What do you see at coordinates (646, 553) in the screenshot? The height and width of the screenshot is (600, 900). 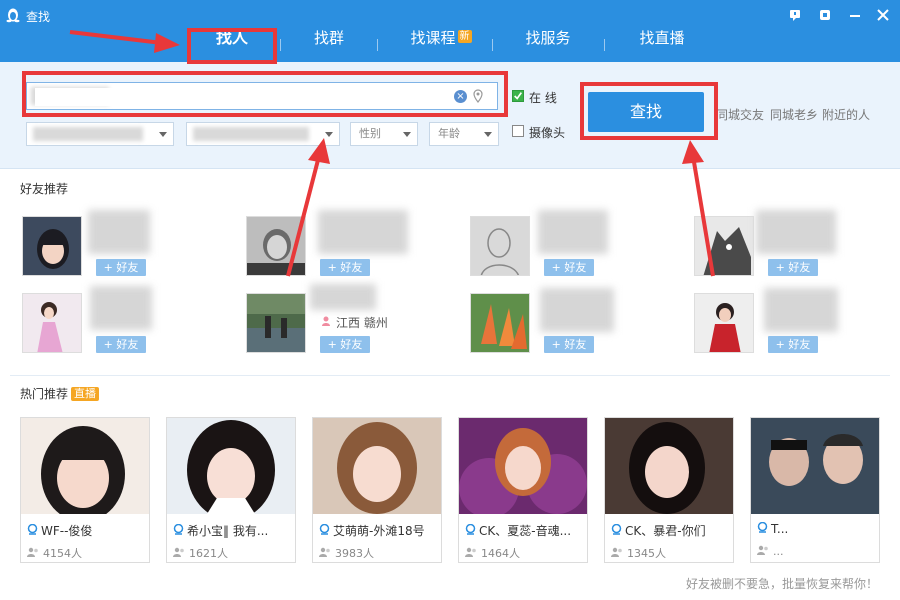 I see `viewer-count: 1345人` at bounding box center [646, 553].